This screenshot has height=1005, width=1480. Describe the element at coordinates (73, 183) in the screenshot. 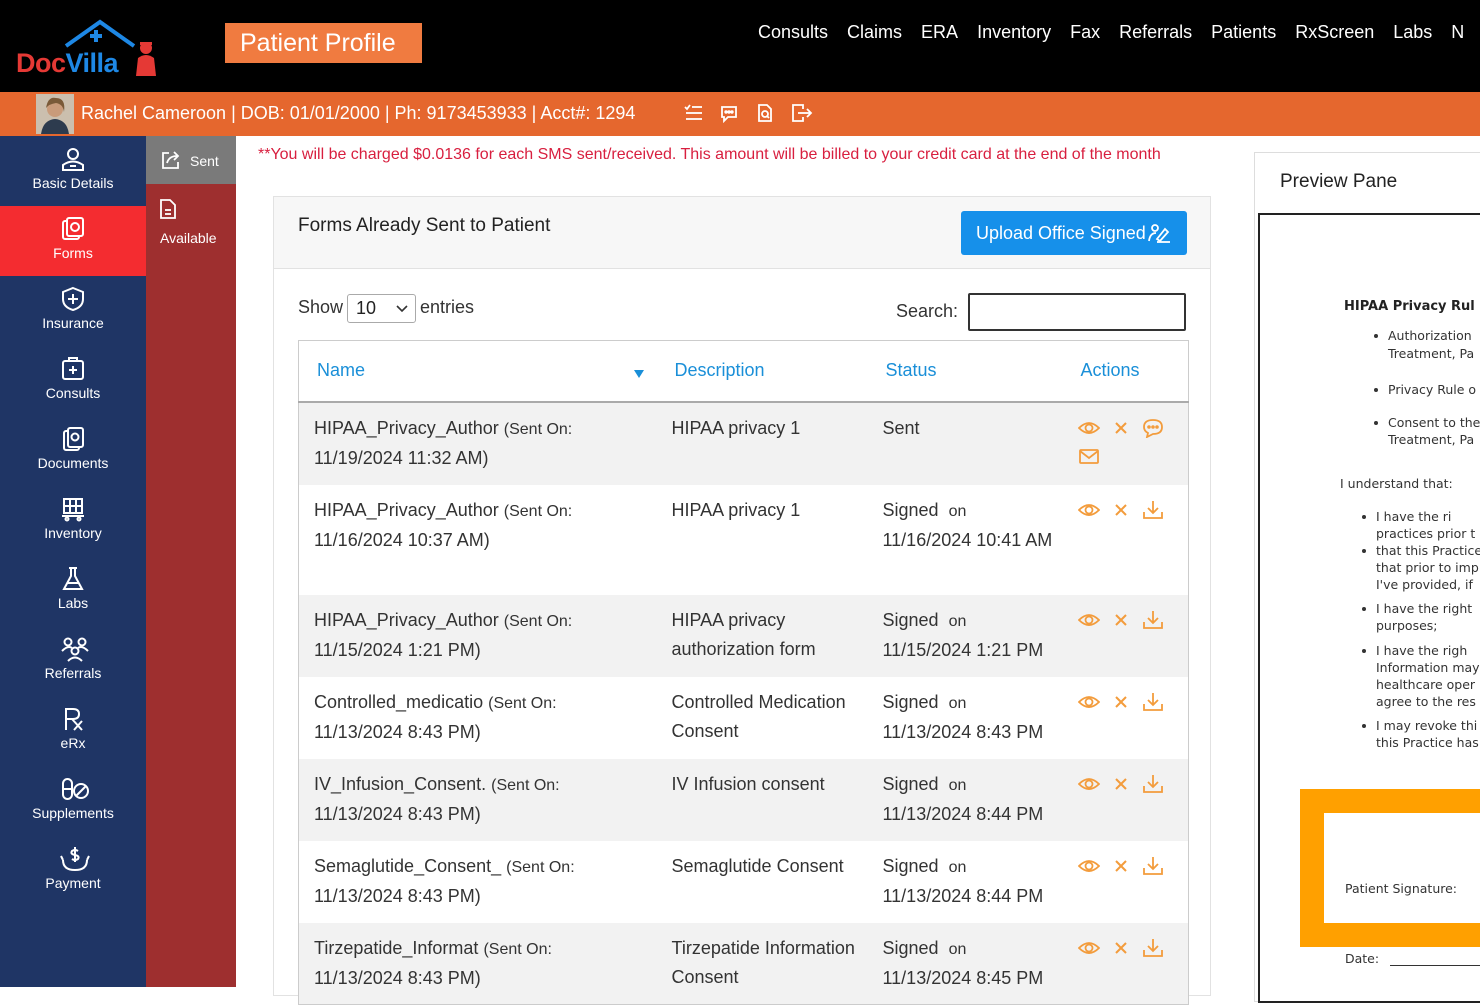

I see `sidebar-item-label: Basic Details` at that location.